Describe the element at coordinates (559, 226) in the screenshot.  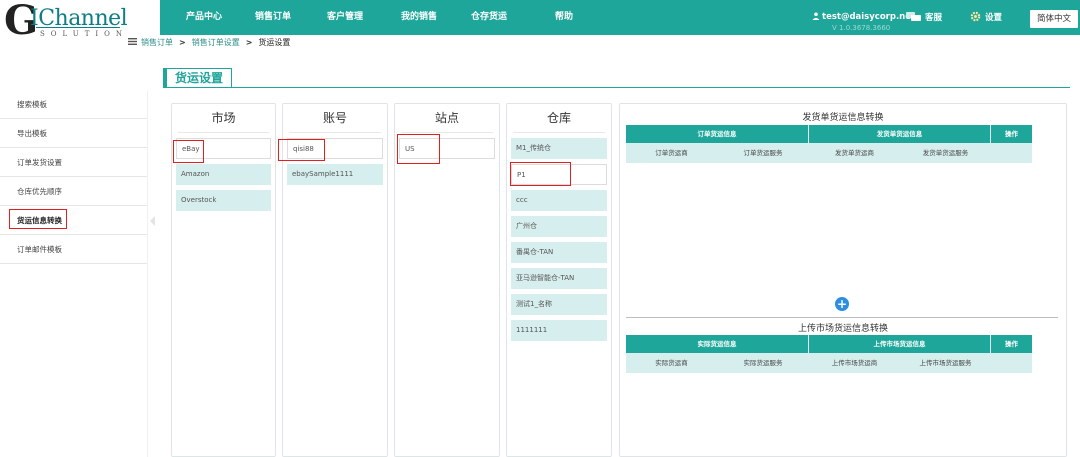
I see `list-item: 广州仓` at that location.